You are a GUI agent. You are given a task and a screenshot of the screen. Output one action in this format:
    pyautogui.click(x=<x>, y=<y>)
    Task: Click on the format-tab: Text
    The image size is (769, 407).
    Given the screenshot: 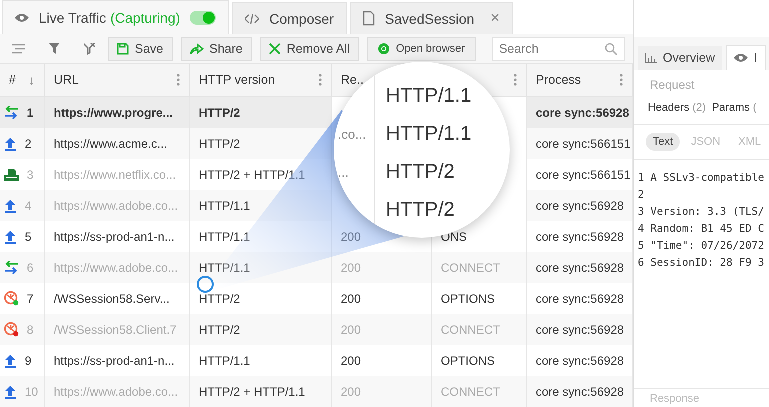 What is the action you would take?
    pyautogui.click(x=663, y=142)
    